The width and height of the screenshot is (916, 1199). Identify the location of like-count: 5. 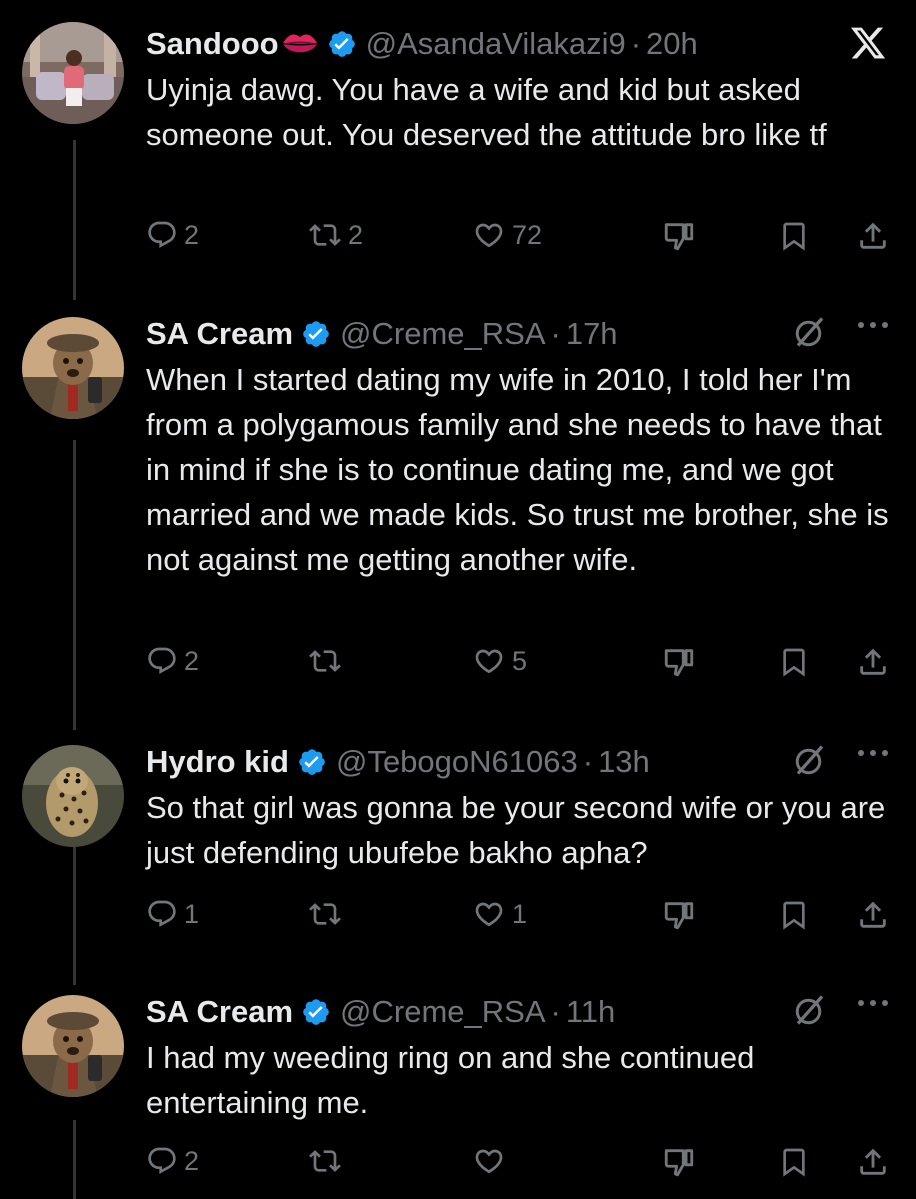
(520, 660).